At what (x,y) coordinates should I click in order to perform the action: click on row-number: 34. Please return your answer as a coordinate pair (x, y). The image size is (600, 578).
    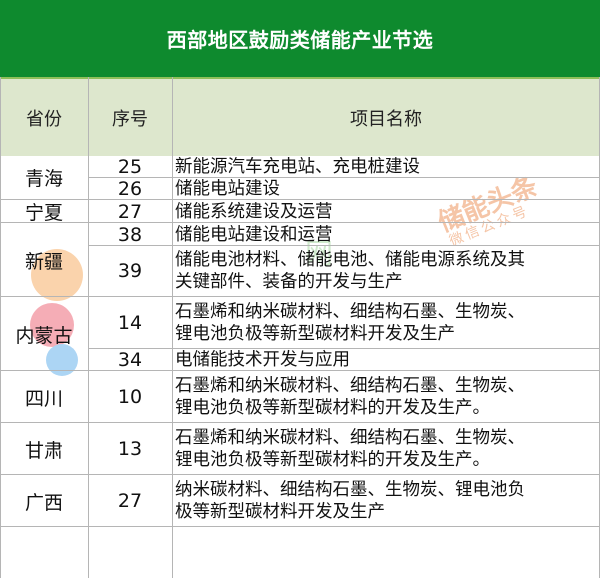
    Looking at the image, I should click on (130, 359).